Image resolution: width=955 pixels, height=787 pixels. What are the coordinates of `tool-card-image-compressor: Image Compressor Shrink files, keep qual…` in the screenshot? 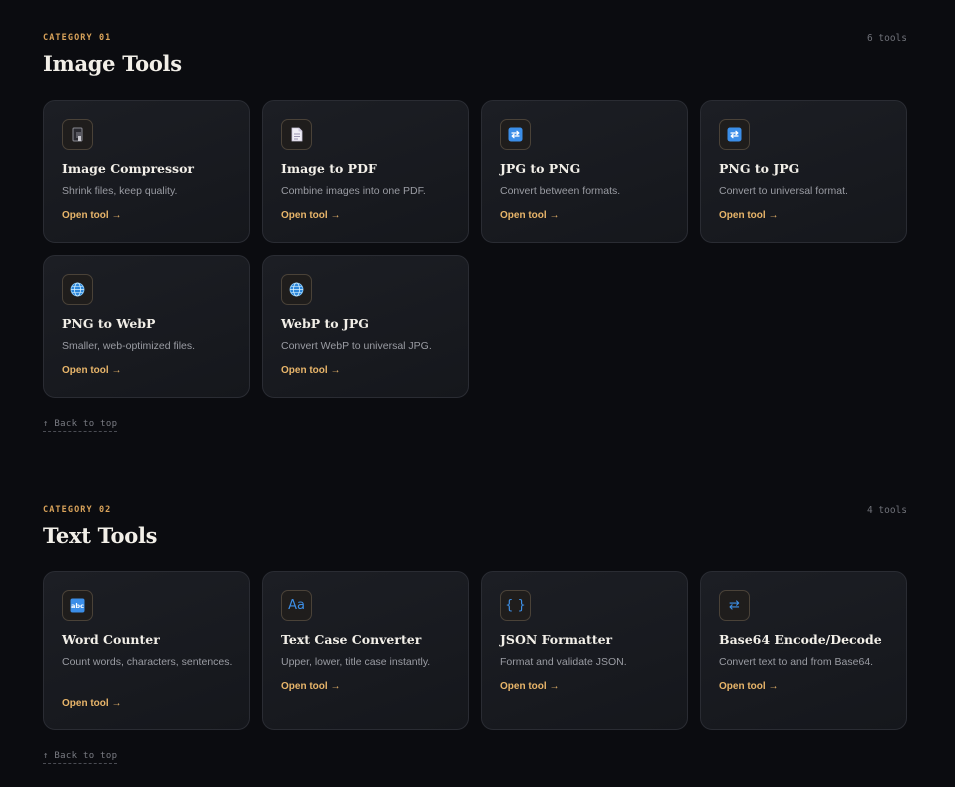 It's located at (146, 171).